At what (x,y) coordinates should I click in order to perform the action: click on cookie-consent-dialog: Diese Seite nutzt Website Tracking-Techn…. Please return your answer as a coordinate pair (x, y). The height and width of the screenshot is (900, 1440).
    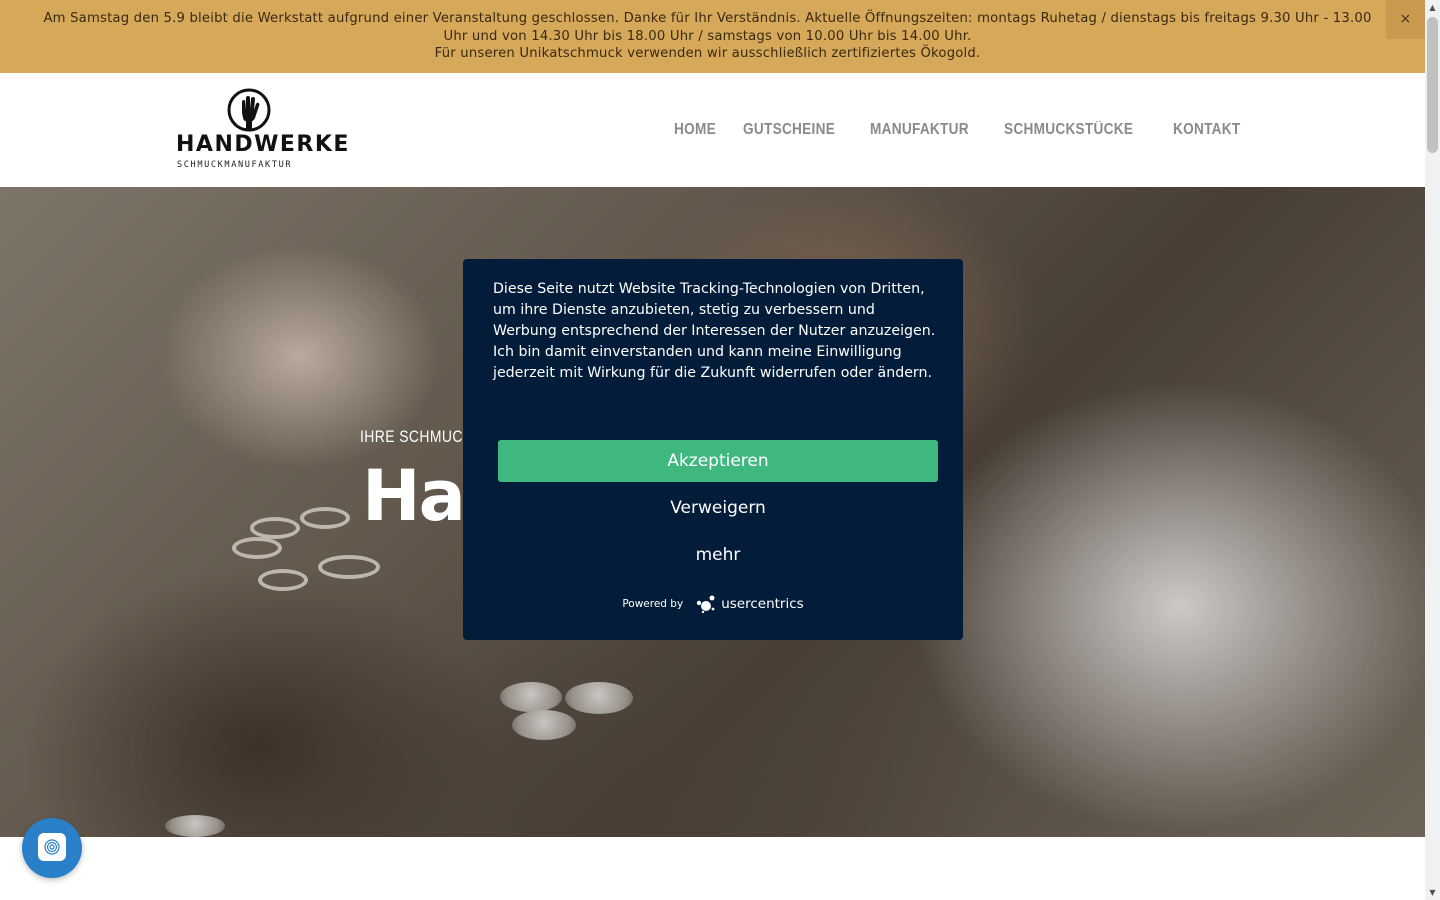
    Looking at the image, I should click on (713, 449).